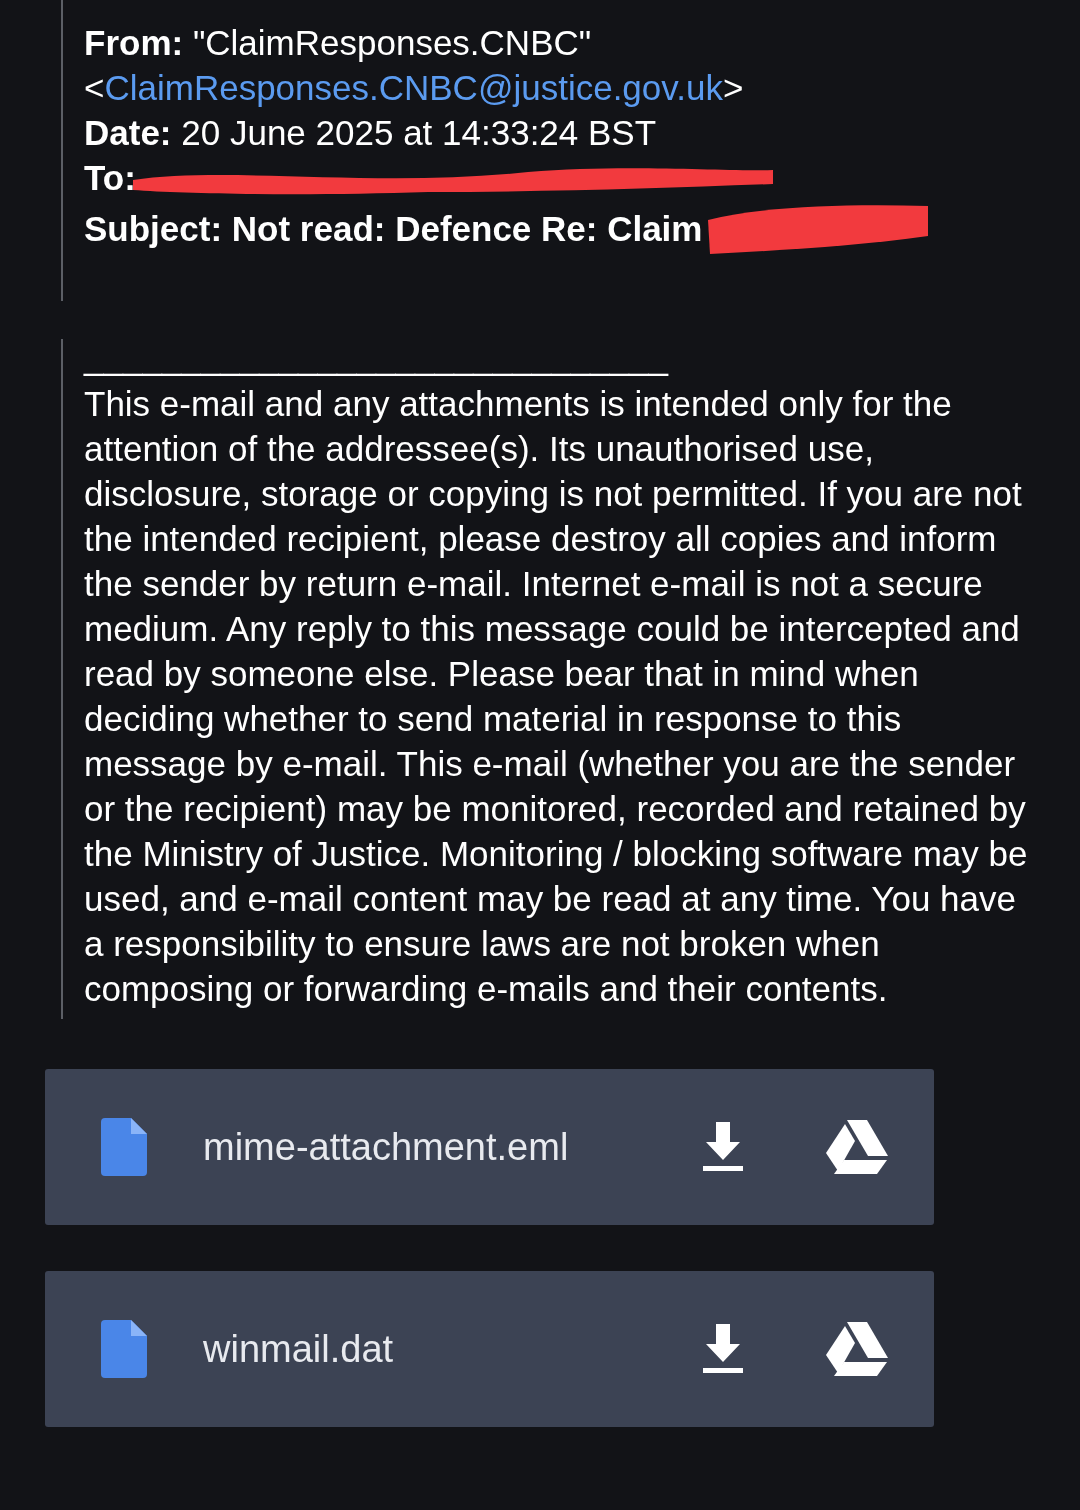 The height and width of the screenshot is (1510, 1080). I want to click on from-label: From:, so click(134, 42).